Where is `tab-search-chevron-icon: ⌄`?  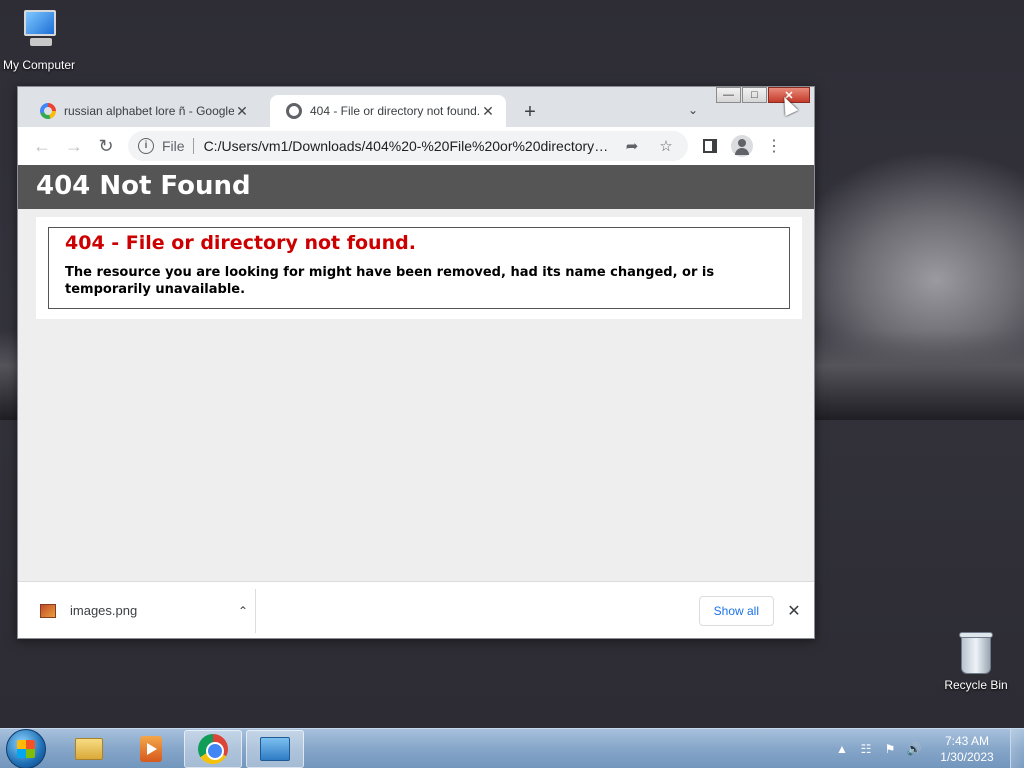 tab-search-chevron-icon: ⌄ is located at coordinates (693, 110).